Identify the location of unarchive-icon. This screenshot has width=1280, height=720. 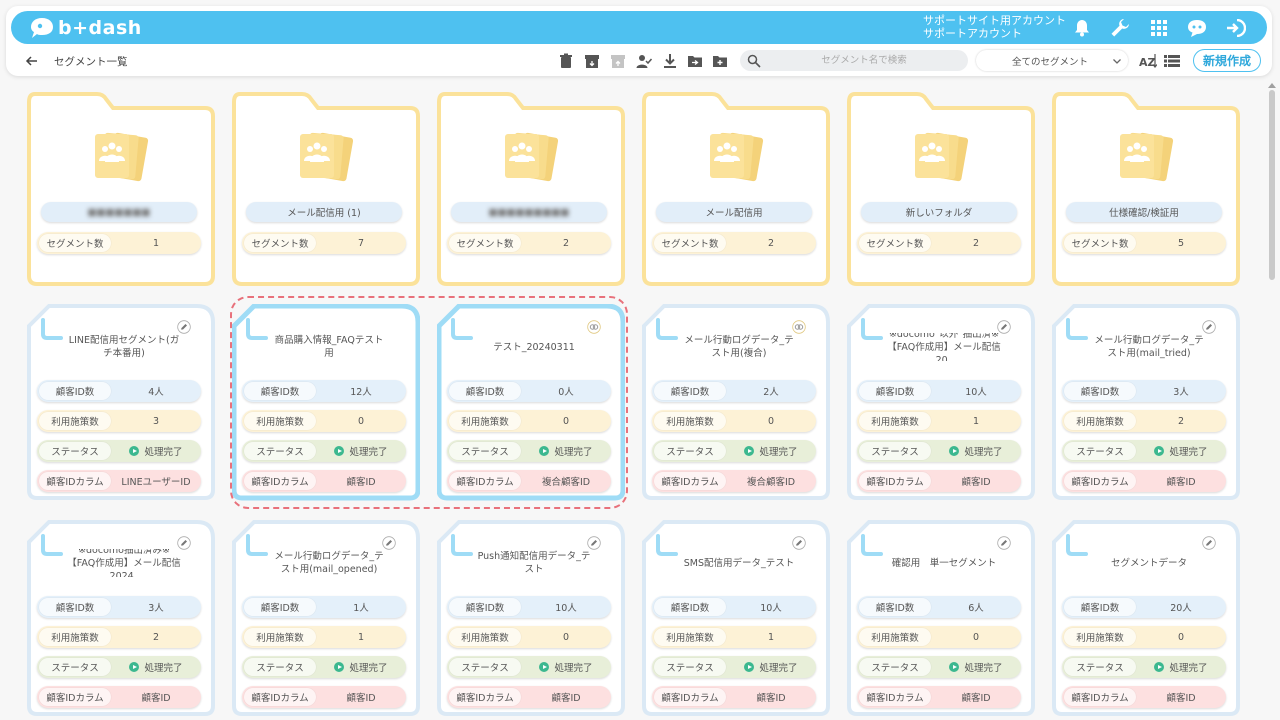
(618, 61).